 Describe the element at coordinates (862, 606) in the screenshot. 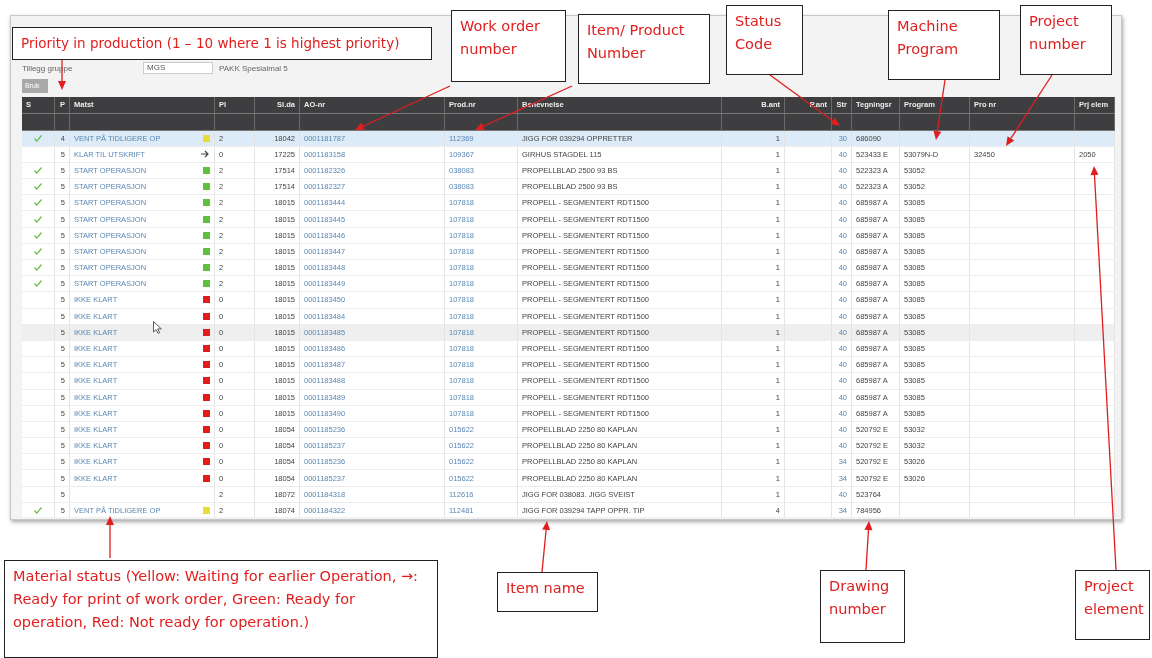

I see `annotation-callout: Drawing number` at that location.